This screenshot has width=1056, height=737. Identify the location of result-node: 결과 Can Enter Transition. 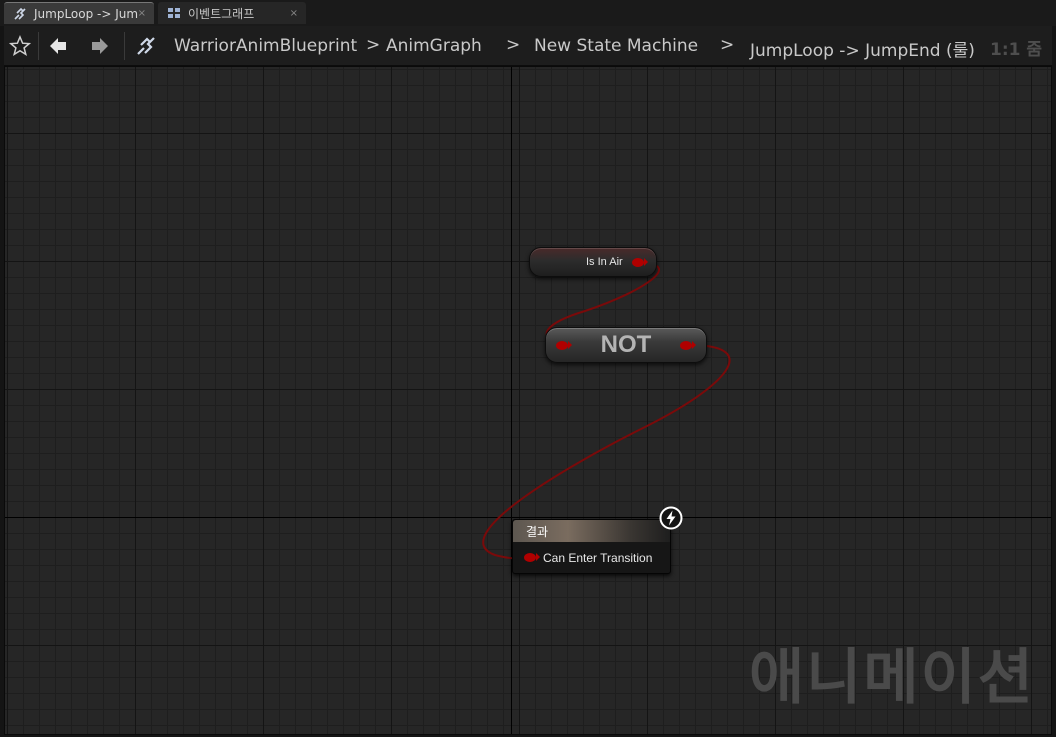
(591, 546).